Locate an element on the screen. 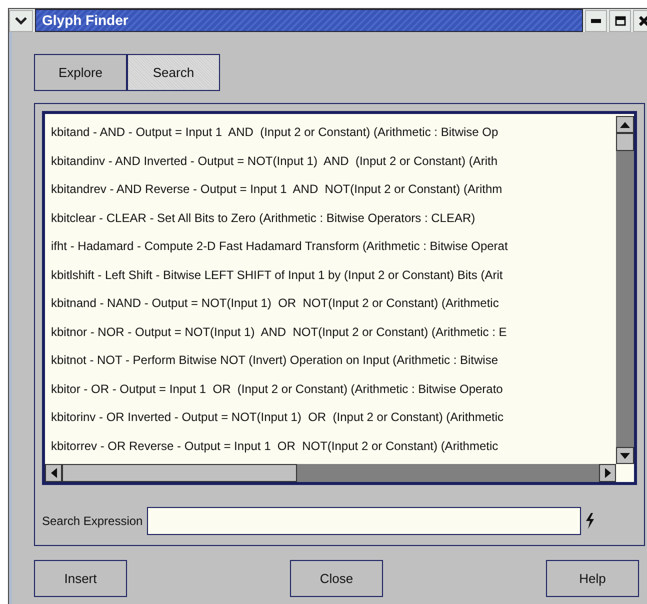 The image size is (647, 604). minimize-icon is located at coordinates (596, 20).